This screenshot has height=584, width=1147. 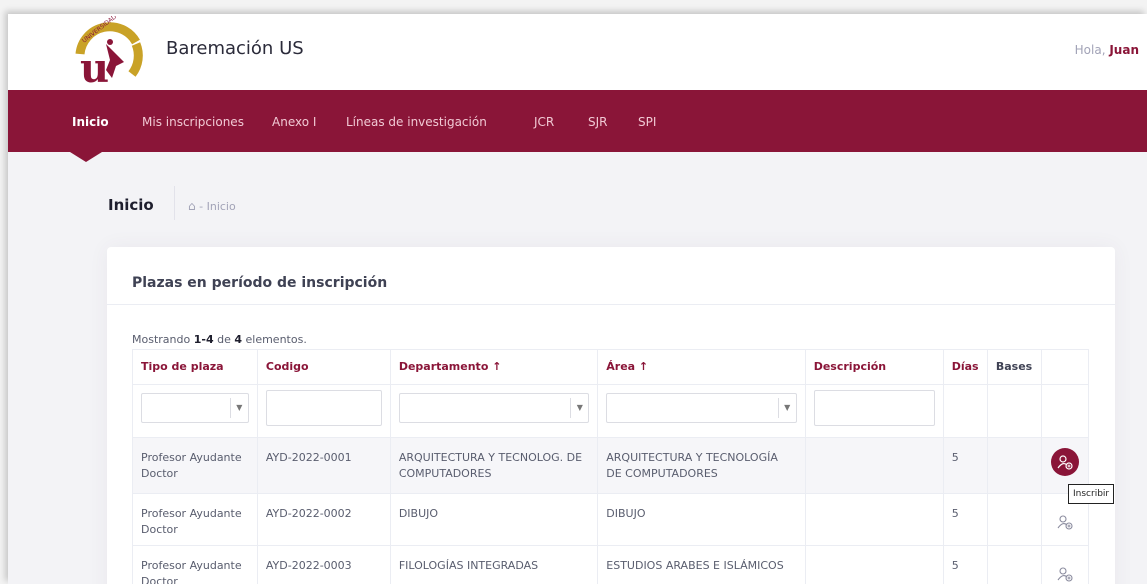 What do you see at coordinates (494, 519) in the screenshot?
I see `cell-departamento: DIBUJO` at bounding box center [494, 519].